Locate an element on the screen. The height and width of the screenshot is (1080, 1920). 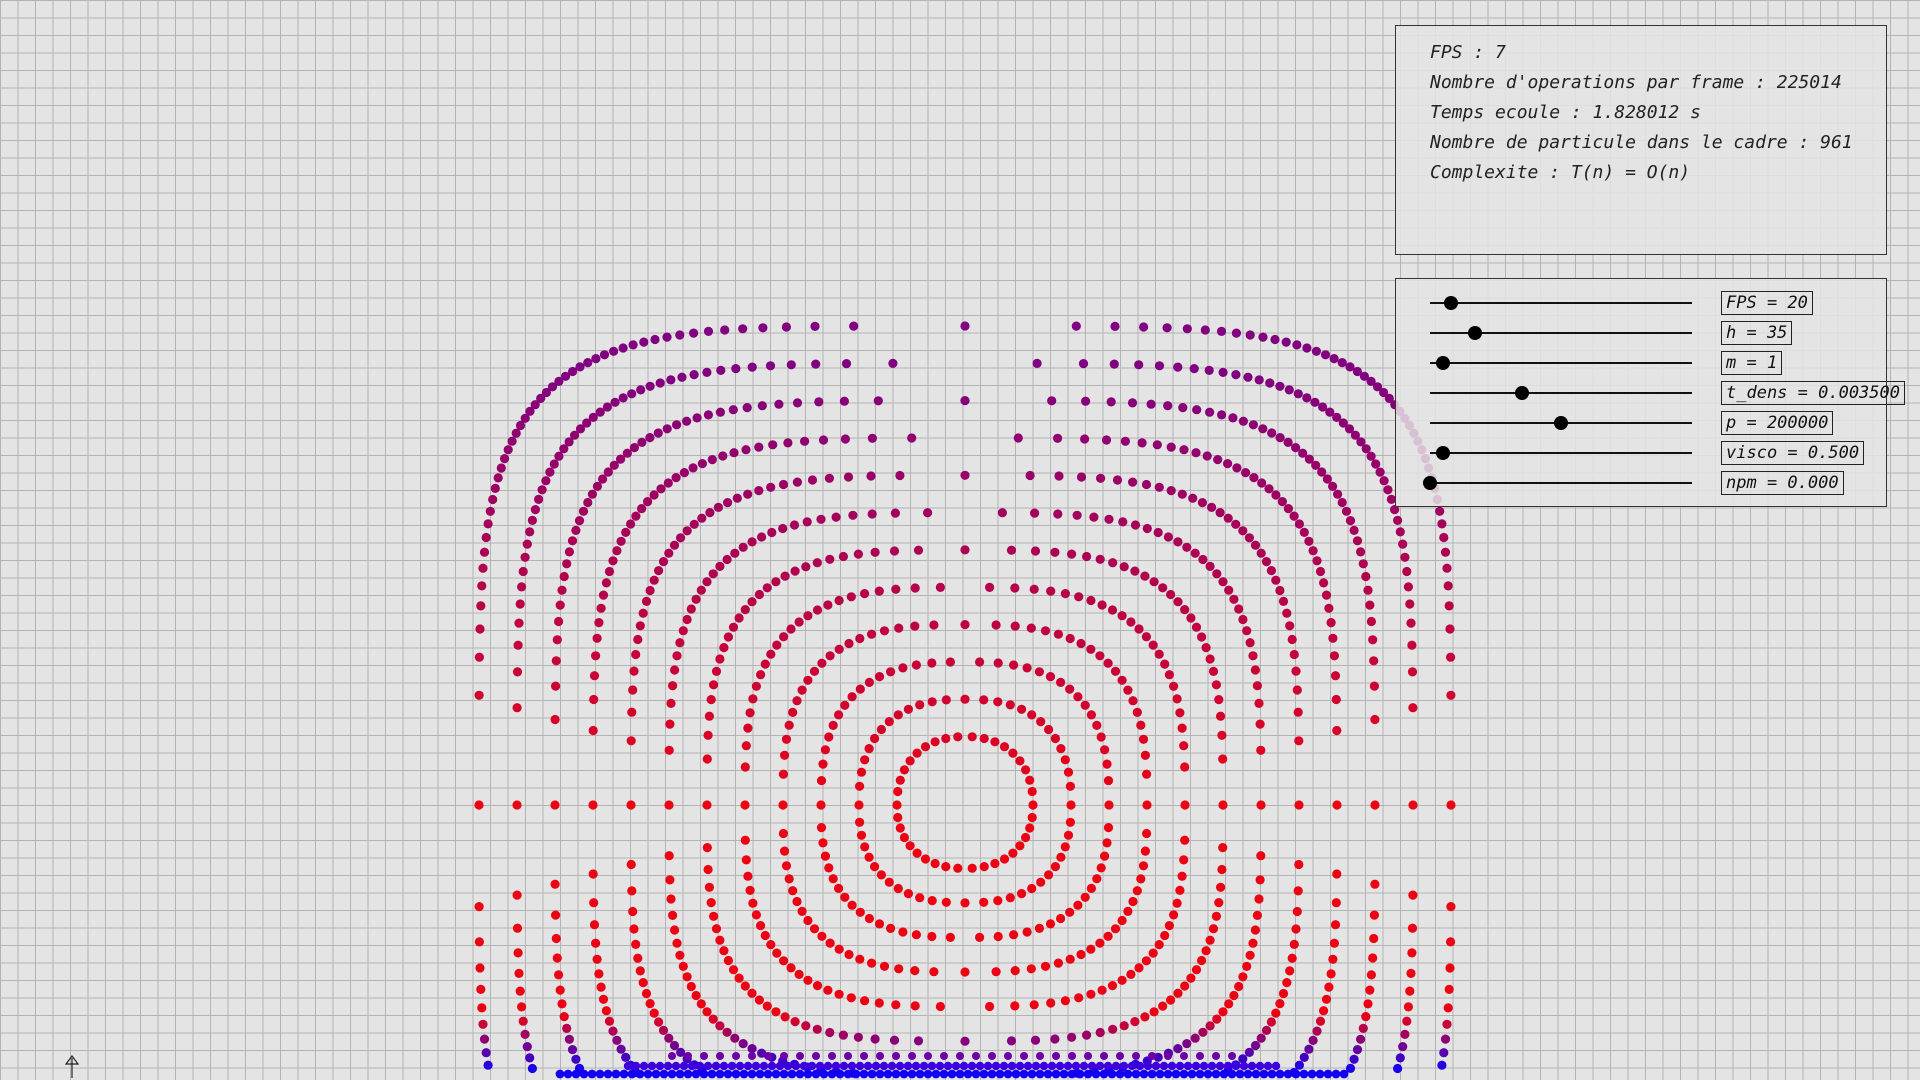
slider-visco: visco = 0.500 is located at coordinates (1675, 453).